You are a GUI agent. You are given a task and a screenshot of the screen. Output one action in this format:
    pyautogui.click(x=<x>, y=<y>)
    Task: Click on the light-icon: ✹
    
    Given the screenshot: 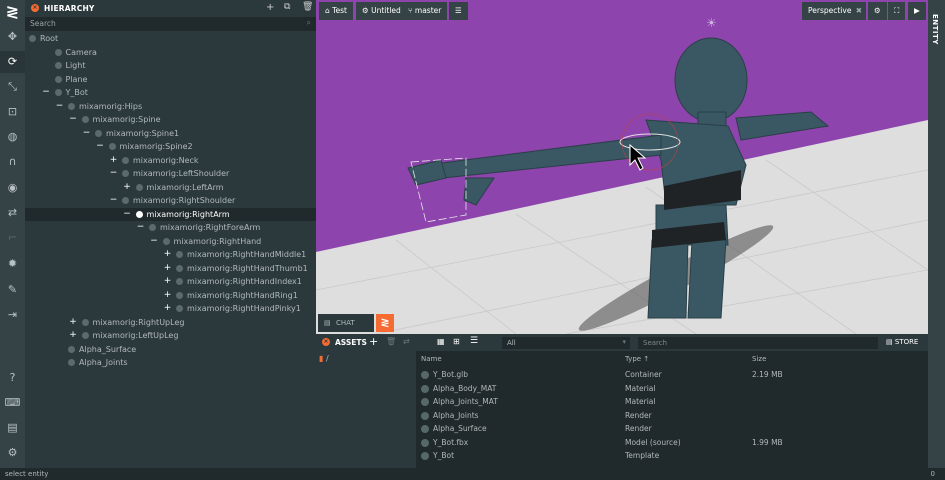 What is the action you would take?
    pyautogui.click(x=12, y=264)
    